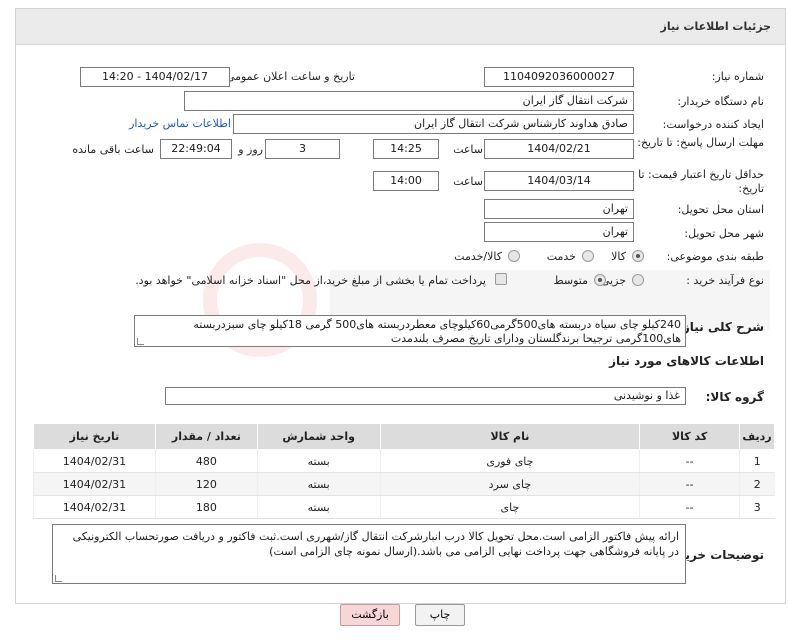  What do you see at coordinates (370, 615) in the screenshot?
I see `back-button: بازگشت` at bounding box center [370, 615].